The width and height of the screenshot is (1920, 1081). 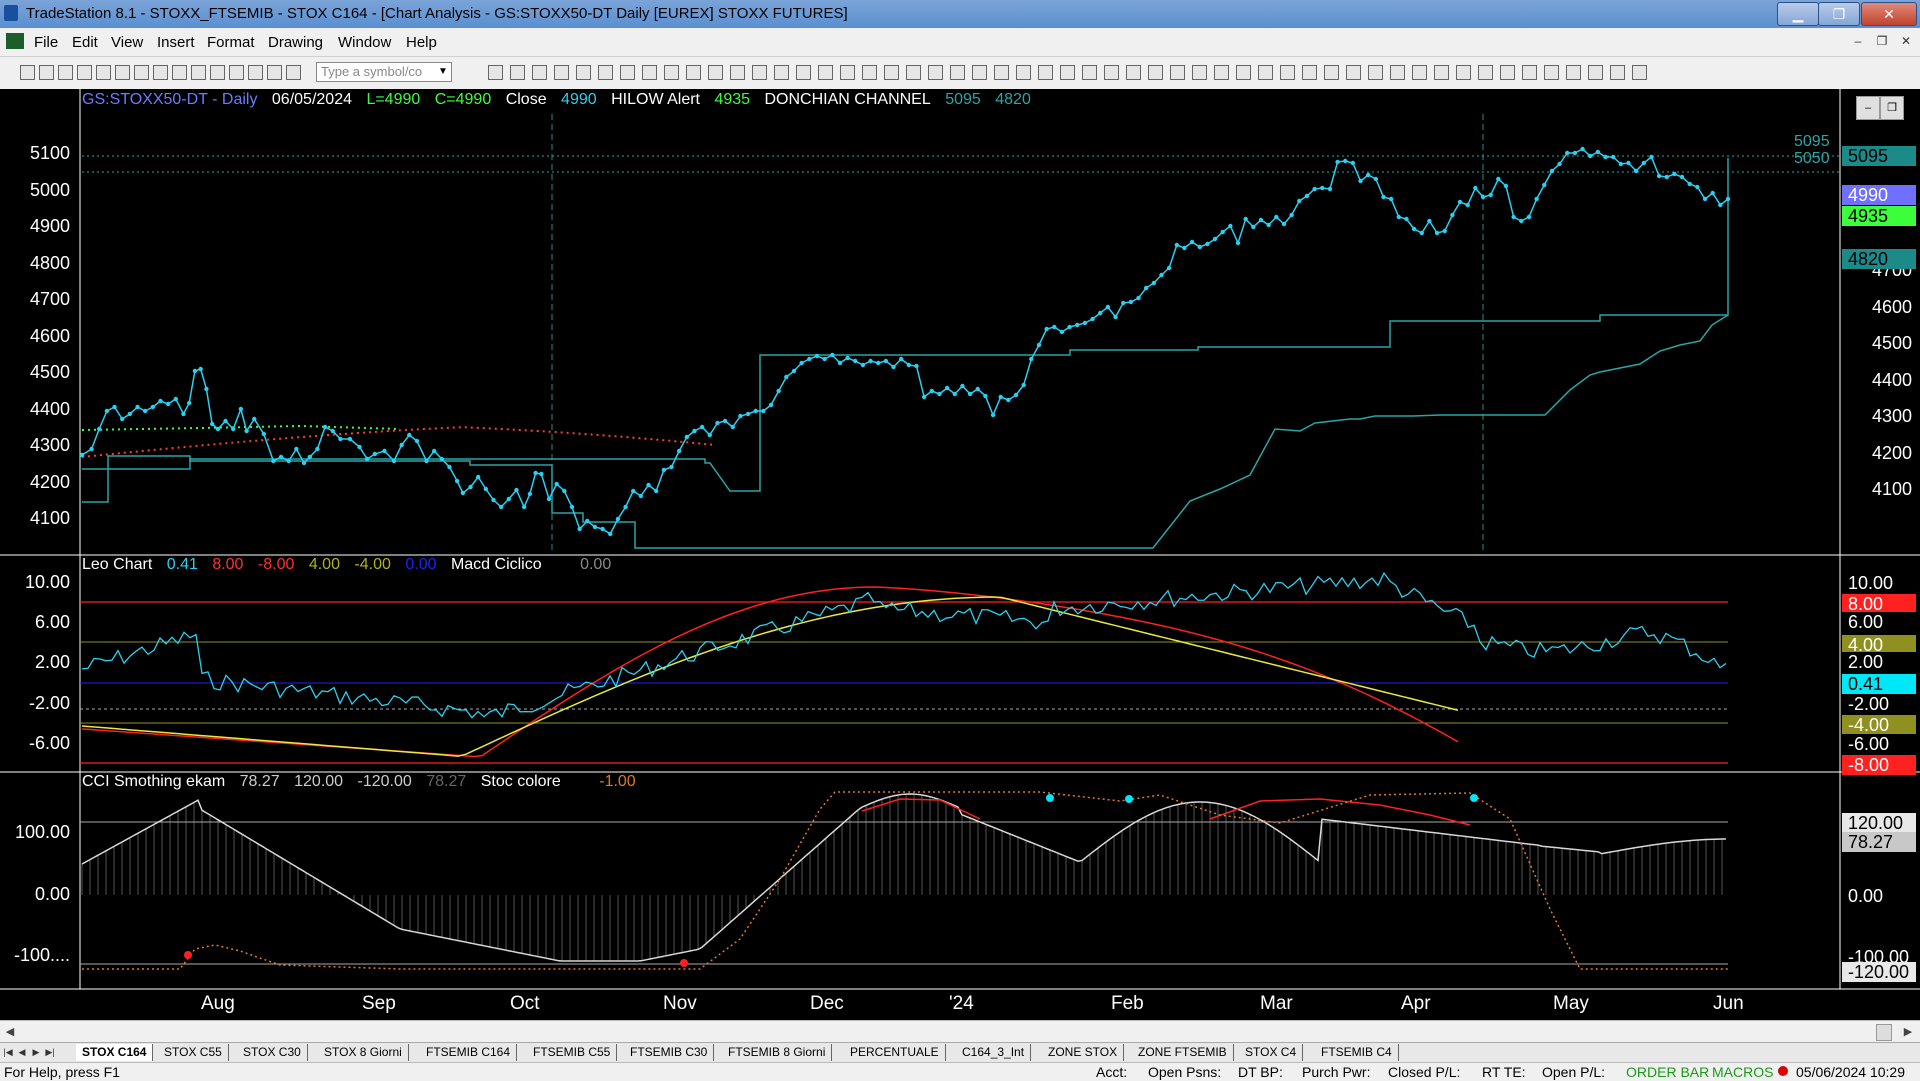 I want to click on tab-zone-ftsemib: ZONE FTSEMIB, so click(x=1183, y=1052).